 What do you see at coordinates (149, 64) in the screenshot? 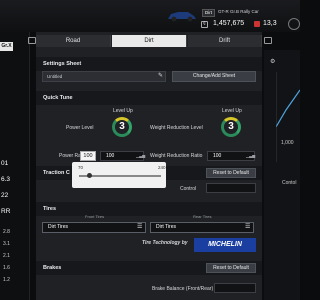
I see `settings-sheet-header: Settings Sheet` at bounding box center [149, 64].